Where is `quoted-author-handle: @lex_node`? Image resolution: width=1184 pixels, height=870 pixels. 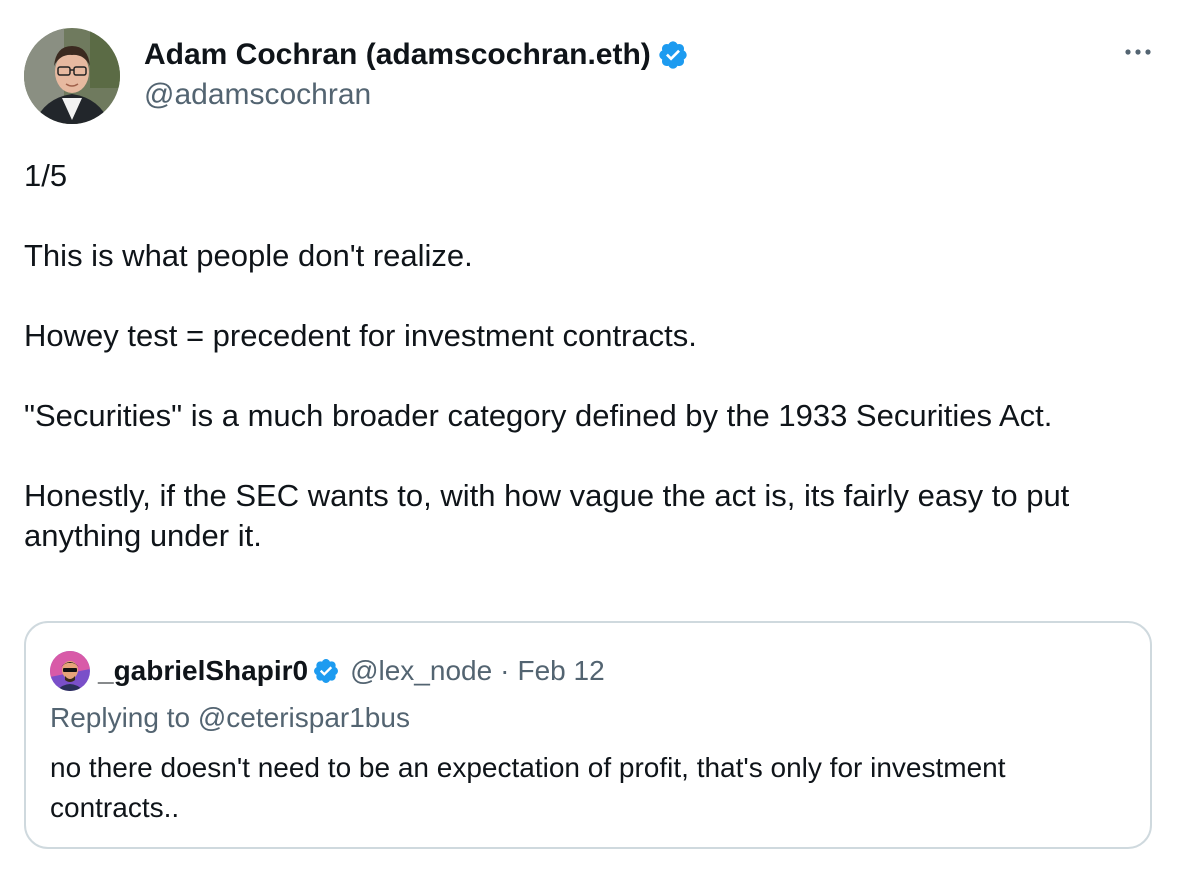 quoted-author-handle: @lex_node is located at coordinates (421, 671).